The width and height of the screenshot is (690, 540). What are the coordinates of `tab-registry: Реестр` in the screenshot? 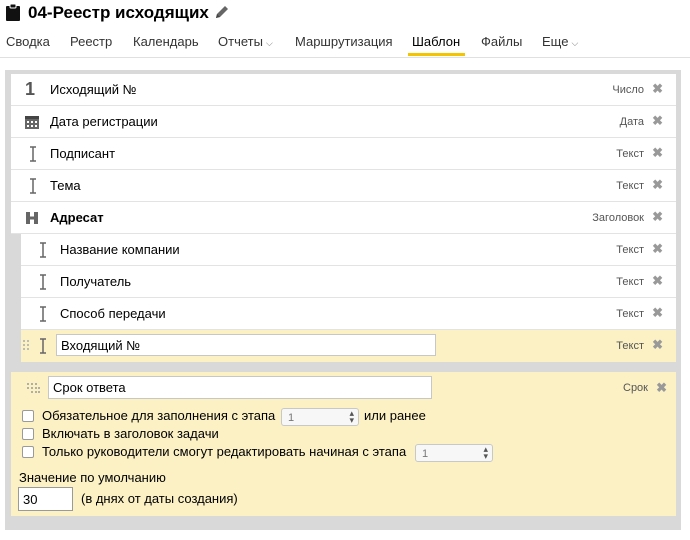 It's located at (91, 42).